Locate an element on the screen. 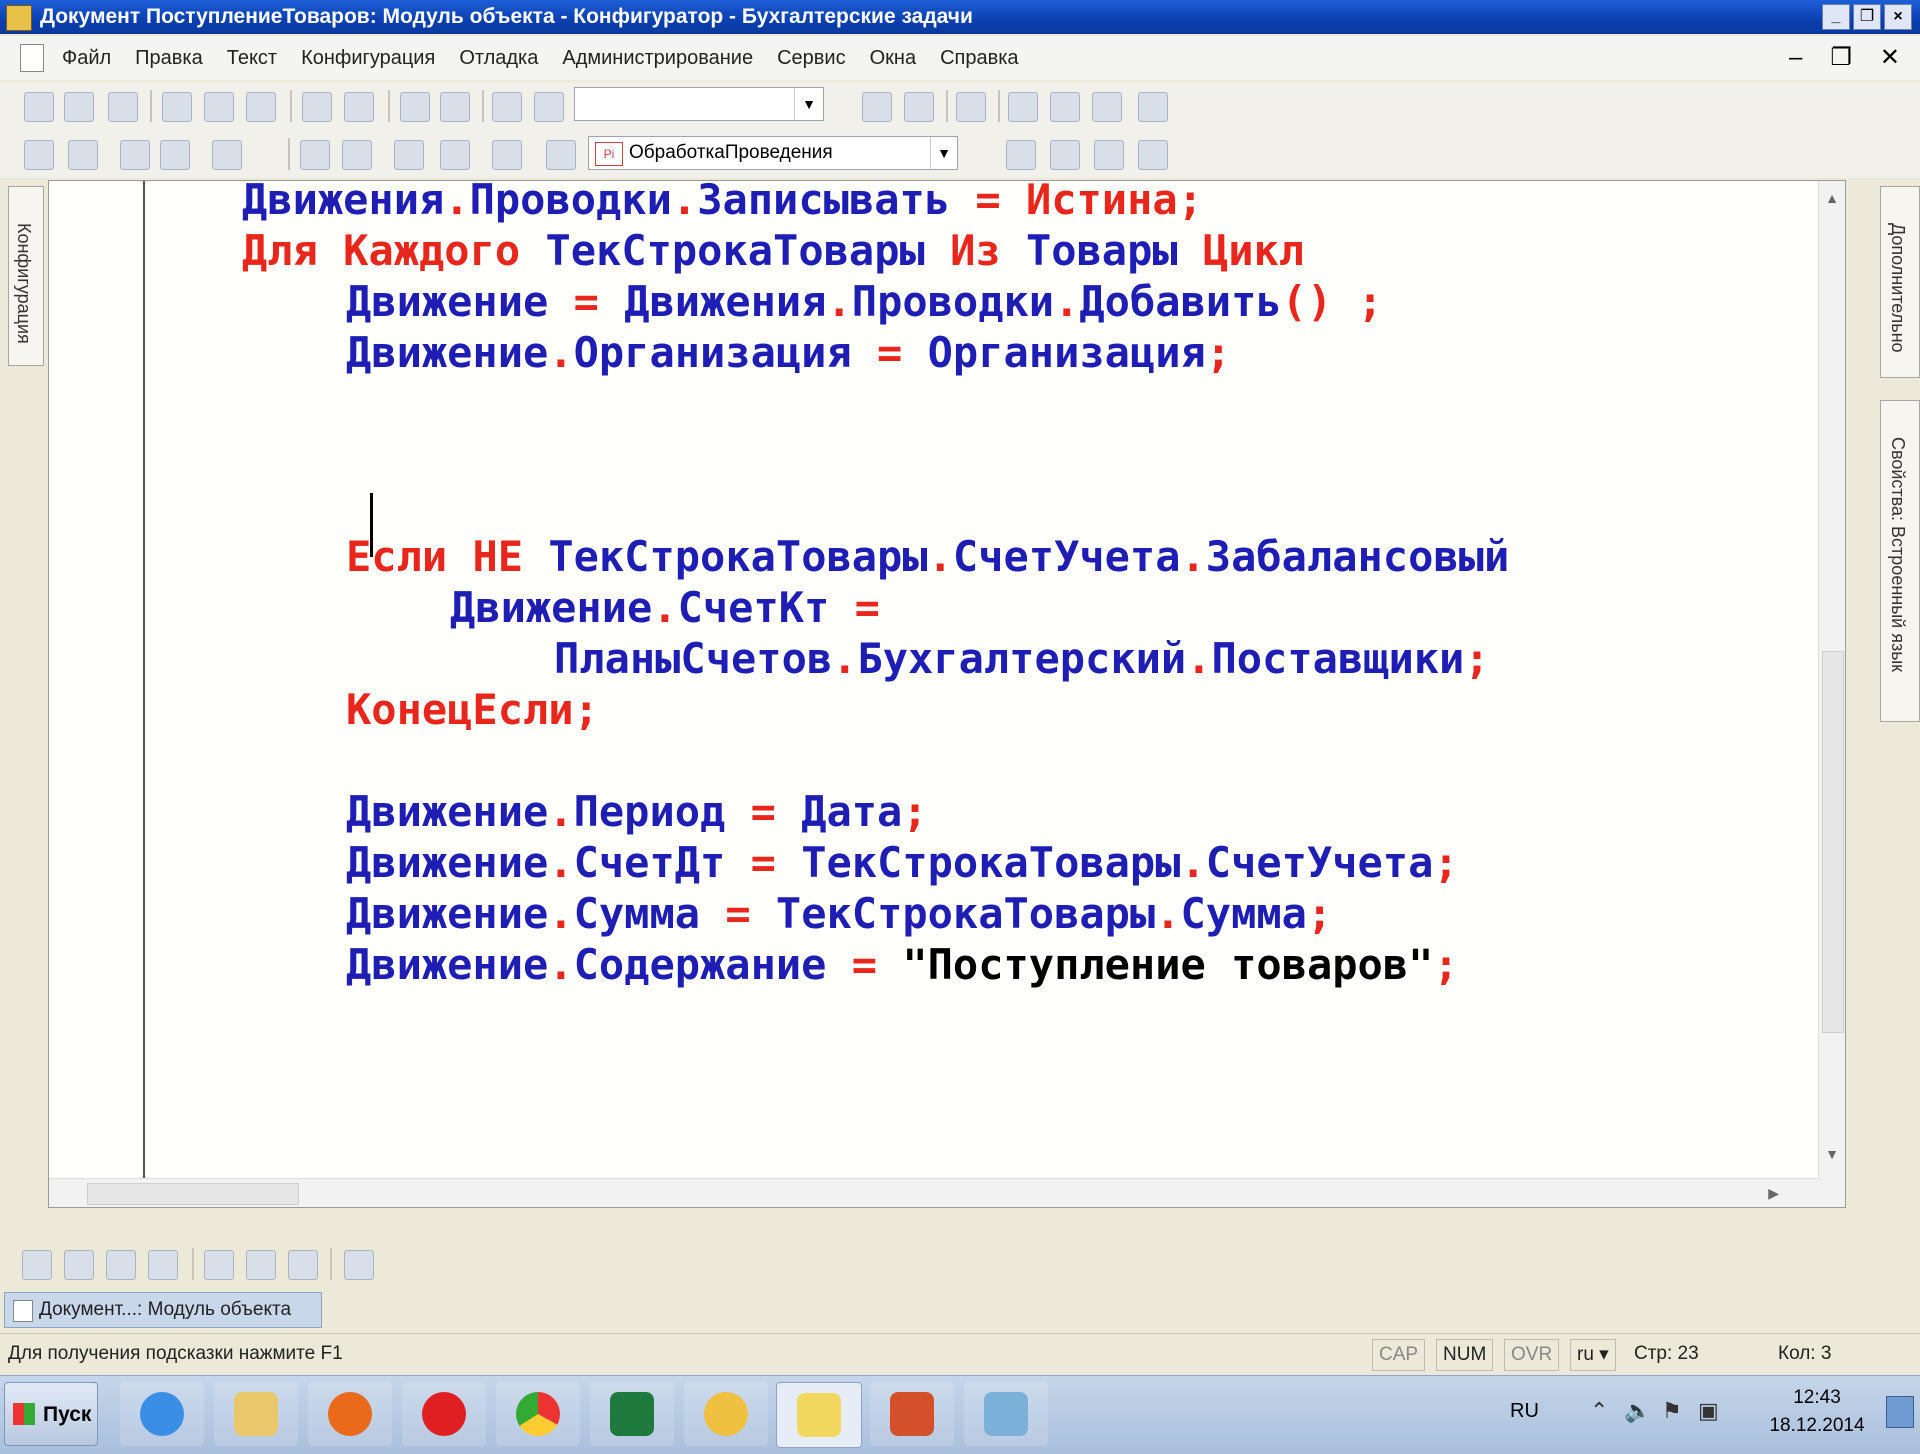 The image size is (1920, 1454). excel-icon is located at coordinates (632, 1414).